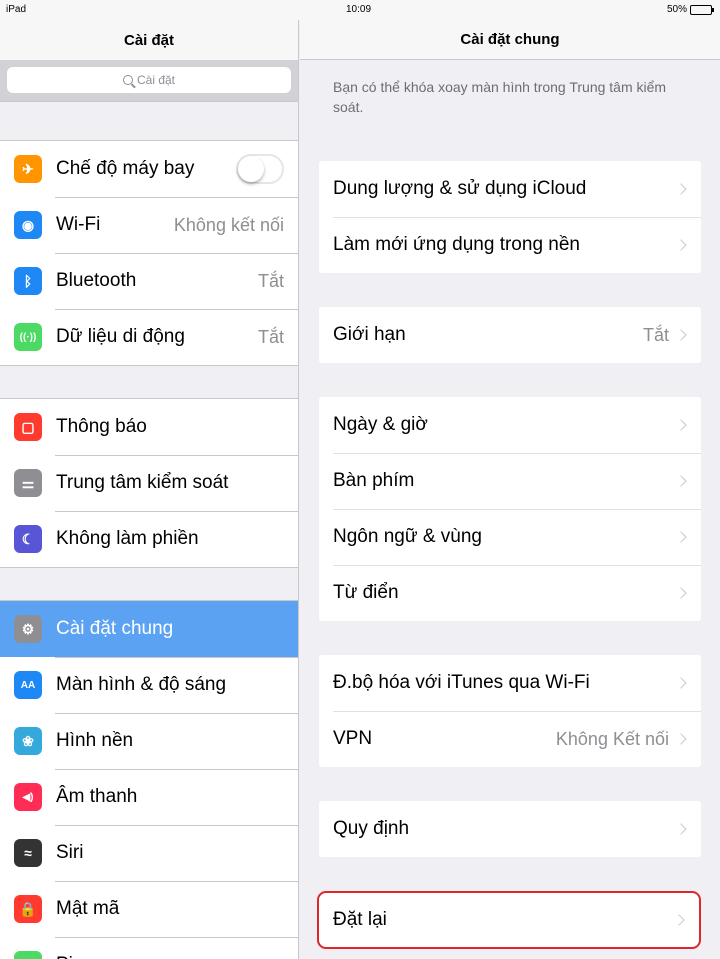 The height and width of the screenshot is (959, 720). I want to click on sidebar-item-label: Pin, so click(170, 956).